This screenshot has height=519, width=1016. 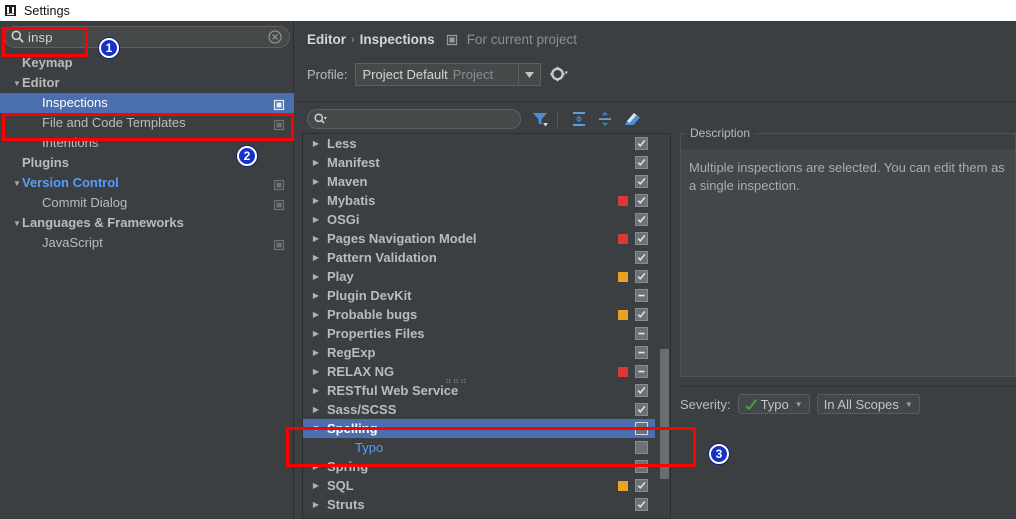 What do you see at coordinates (147, 63) in the screenshot?
I see `sidebar-item-keymap: Keymap` at bounding box center [147, 63].